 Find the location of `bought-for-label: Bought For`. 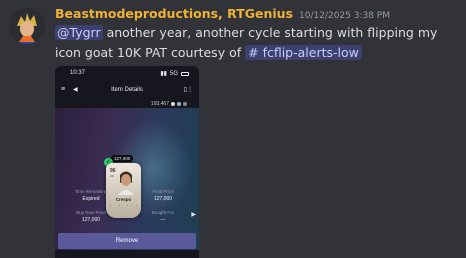

bought-for-label: Bought For is located at coordinates (163, 212).